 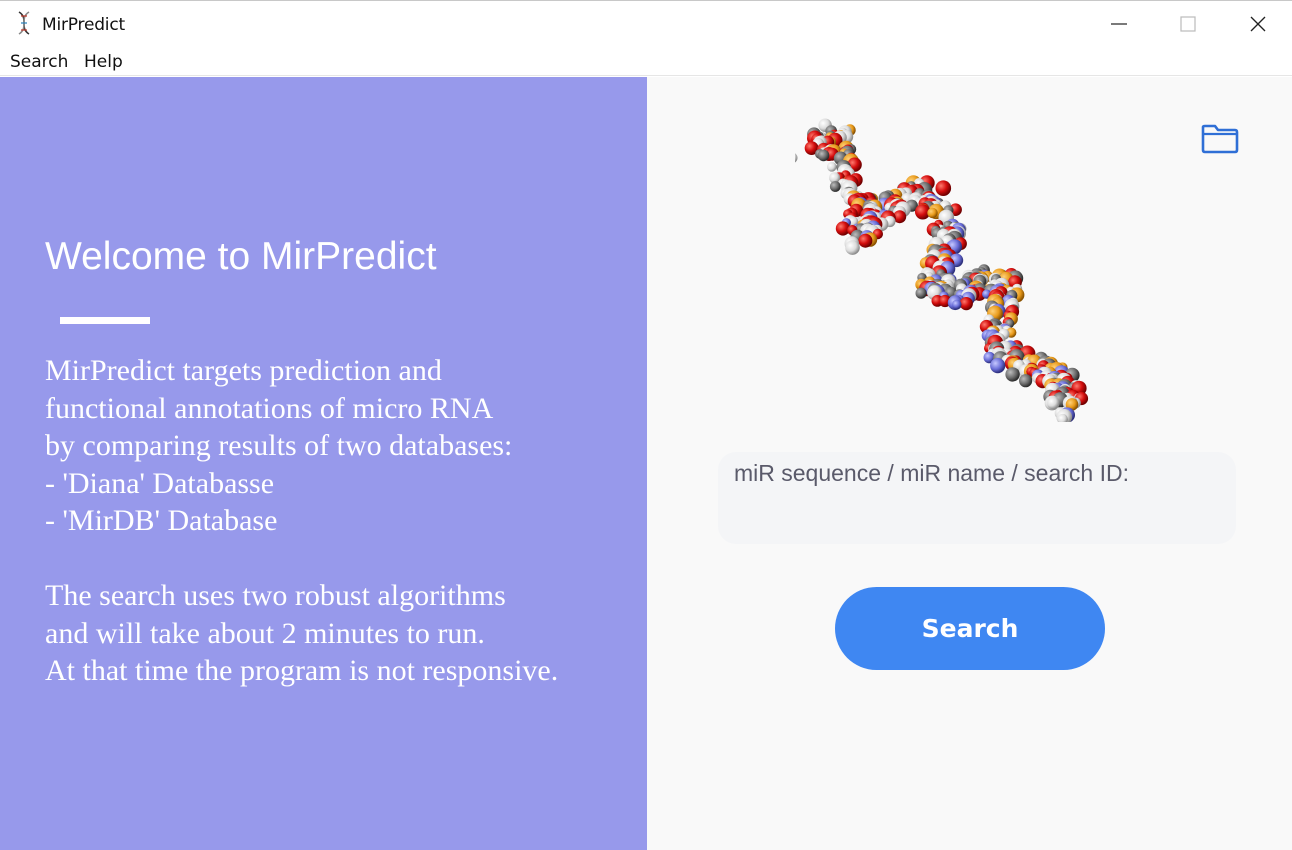 I want to click on close-button, so click(x=1258, y=24).